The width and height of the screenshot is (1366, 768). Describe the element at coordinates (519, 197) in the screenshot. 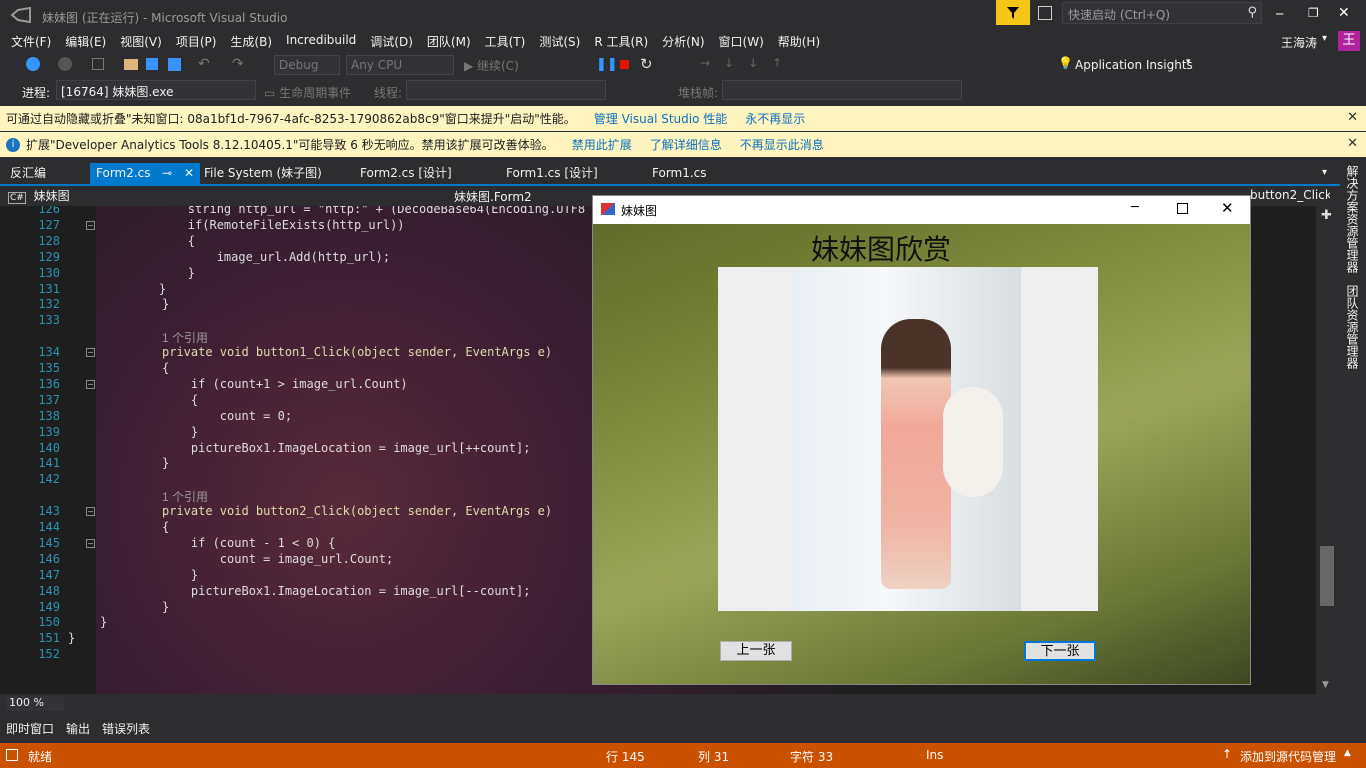

I see `class-dropdown: 妹妹图.Form2` at that location.